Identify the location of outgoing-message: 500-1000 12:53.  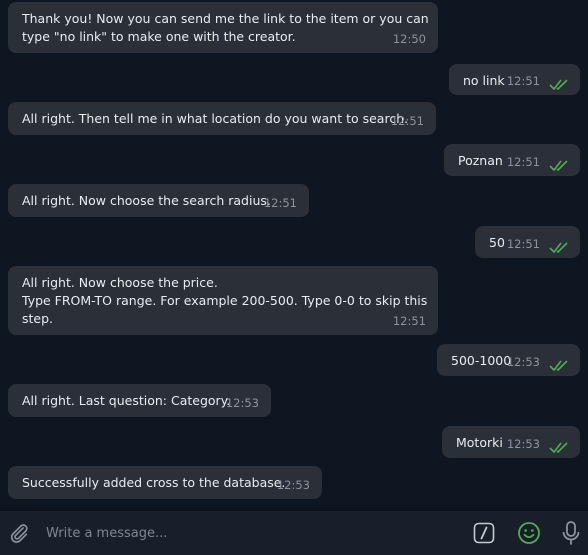
(508, 360).